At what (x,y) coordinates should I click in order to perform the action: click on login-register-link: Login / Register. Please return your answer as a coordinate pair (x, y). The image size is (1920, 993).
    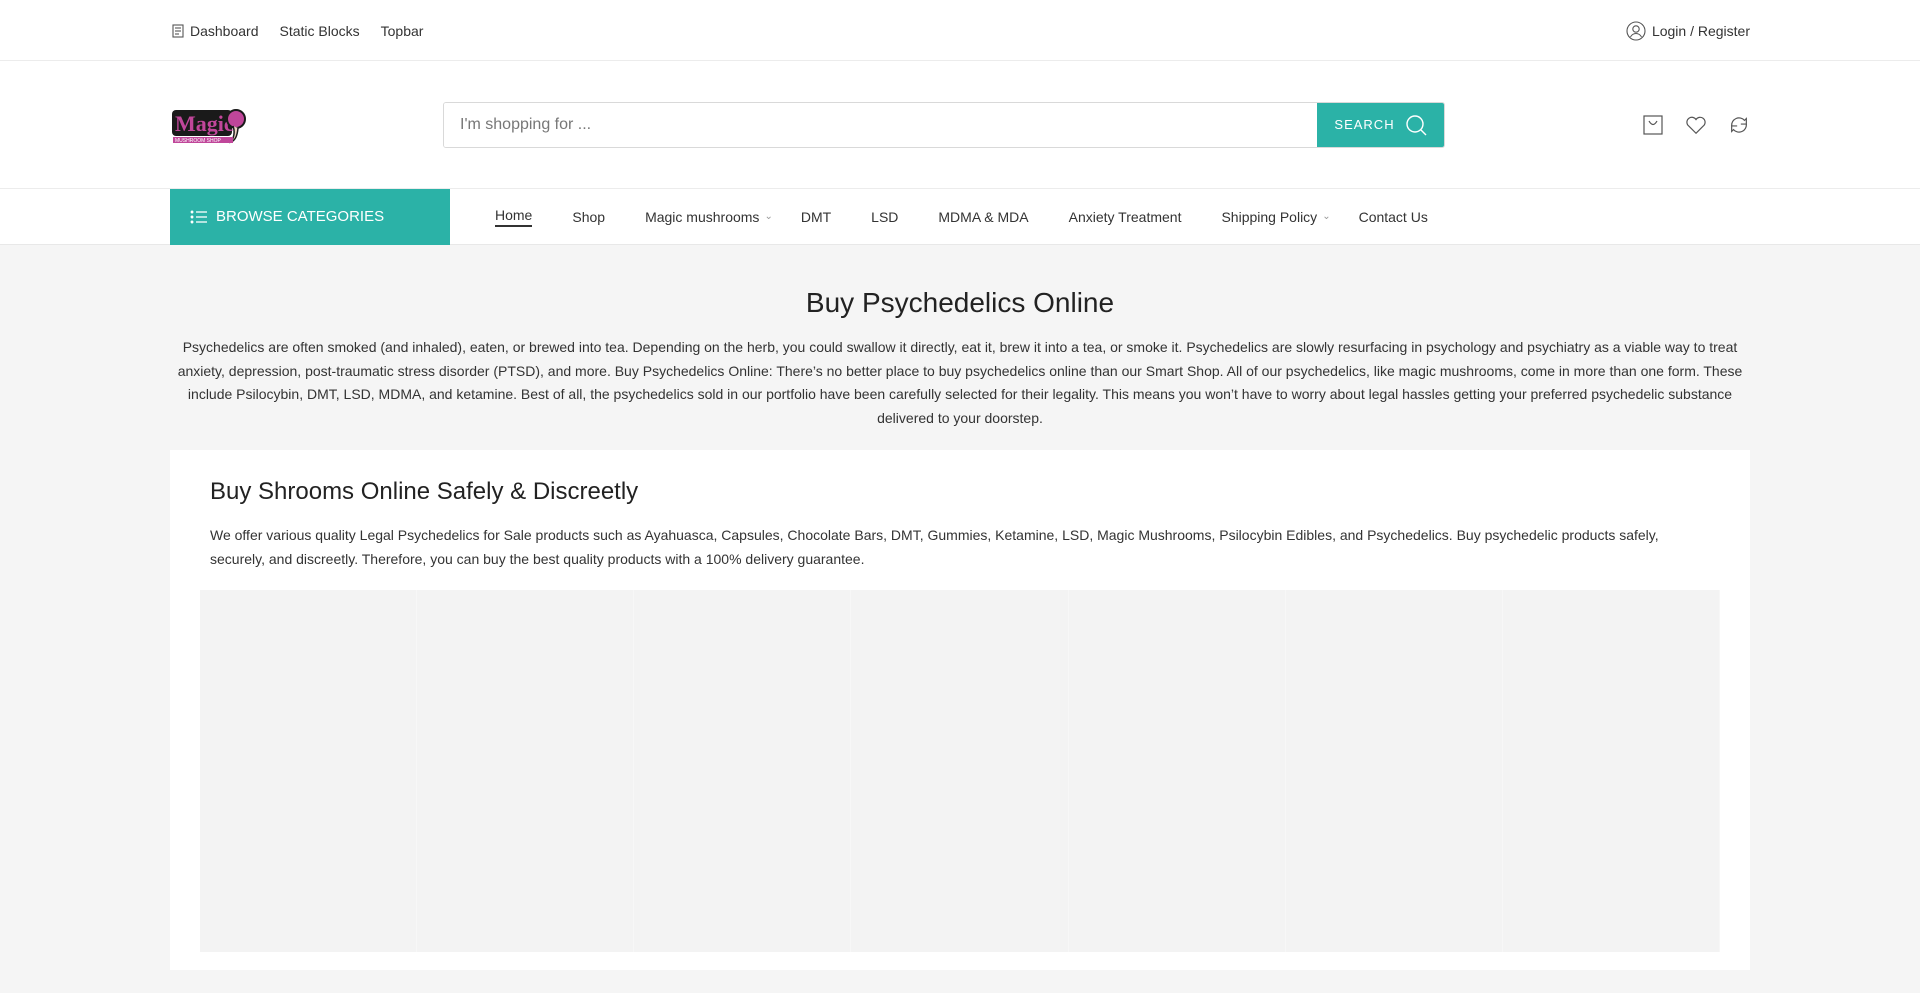
    Looking at the image, I should click on (1688, 31).